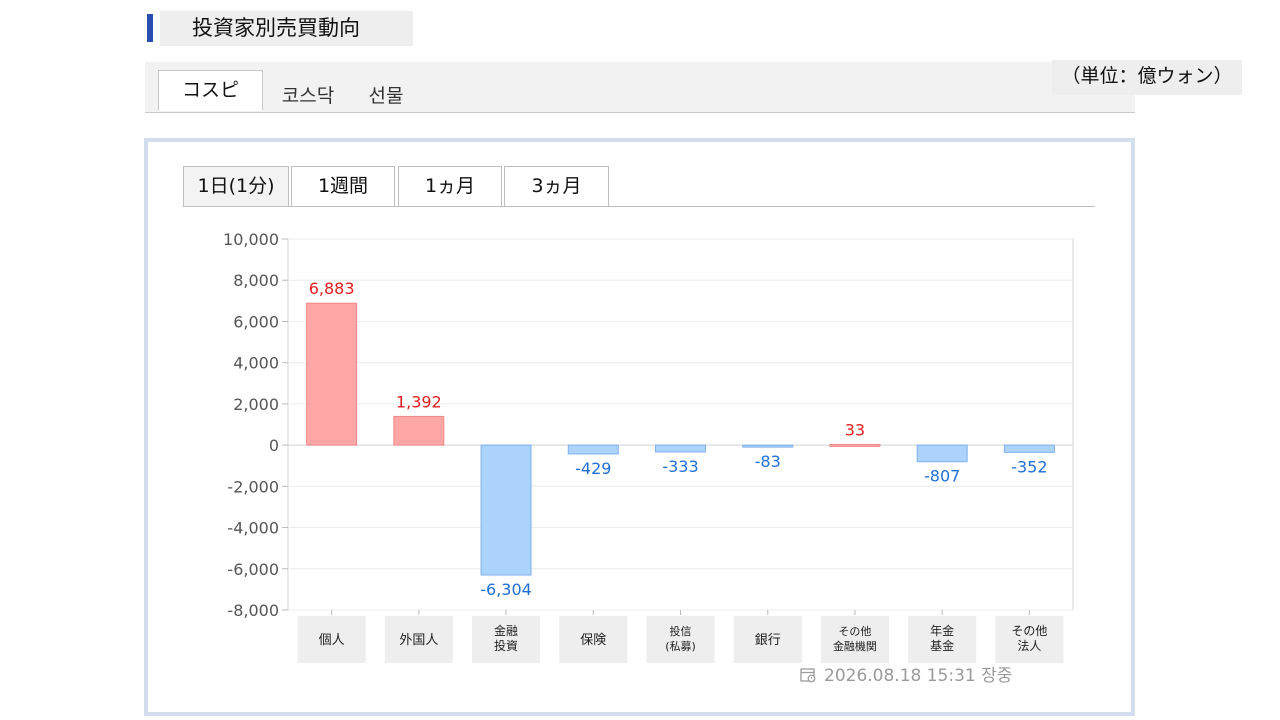 The image size is (1280, 720). What do you see at coordinates (855, 429) in the screenshot?
I see `bar-value-label: 33` at bounding box center [855, 429].